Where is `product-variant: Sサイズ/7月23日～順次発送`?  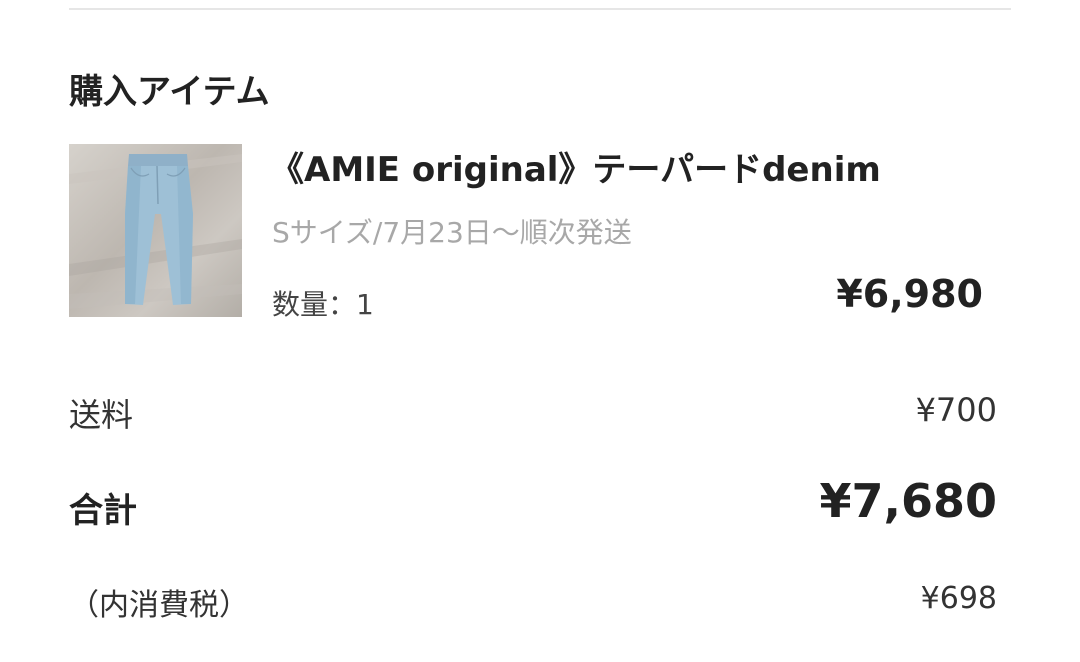
product-variant: Sサイズ/7月23日～順次発送 is located at coordinates (452, 232).